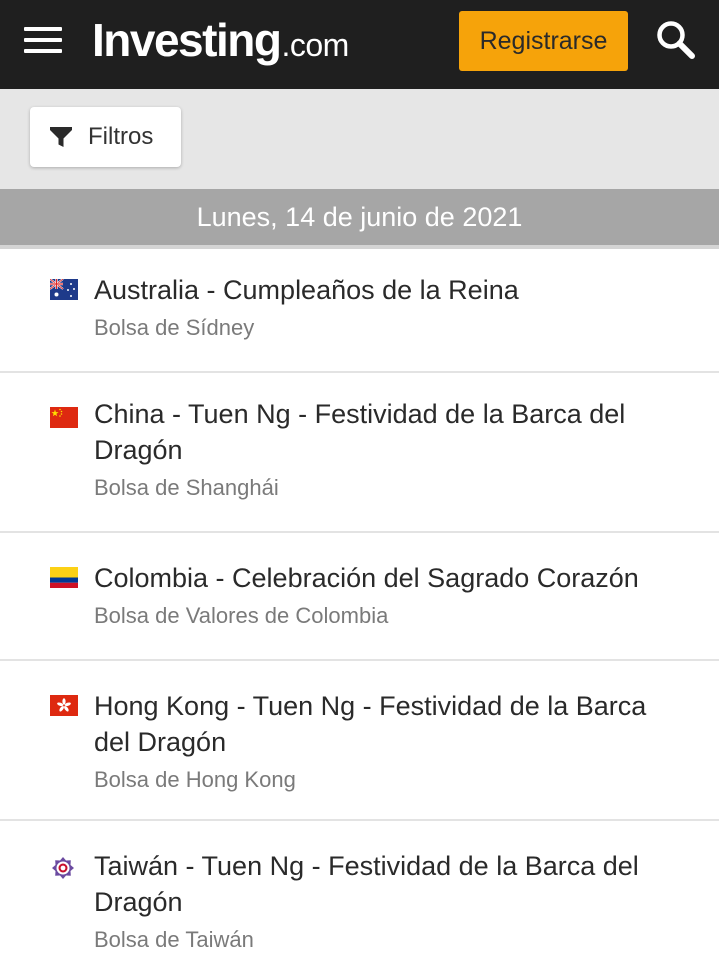  Describe the element at coordinates (174, 327) in the screenshot. I see `holiday-exchange: Bolsa de Sídney` at that location.